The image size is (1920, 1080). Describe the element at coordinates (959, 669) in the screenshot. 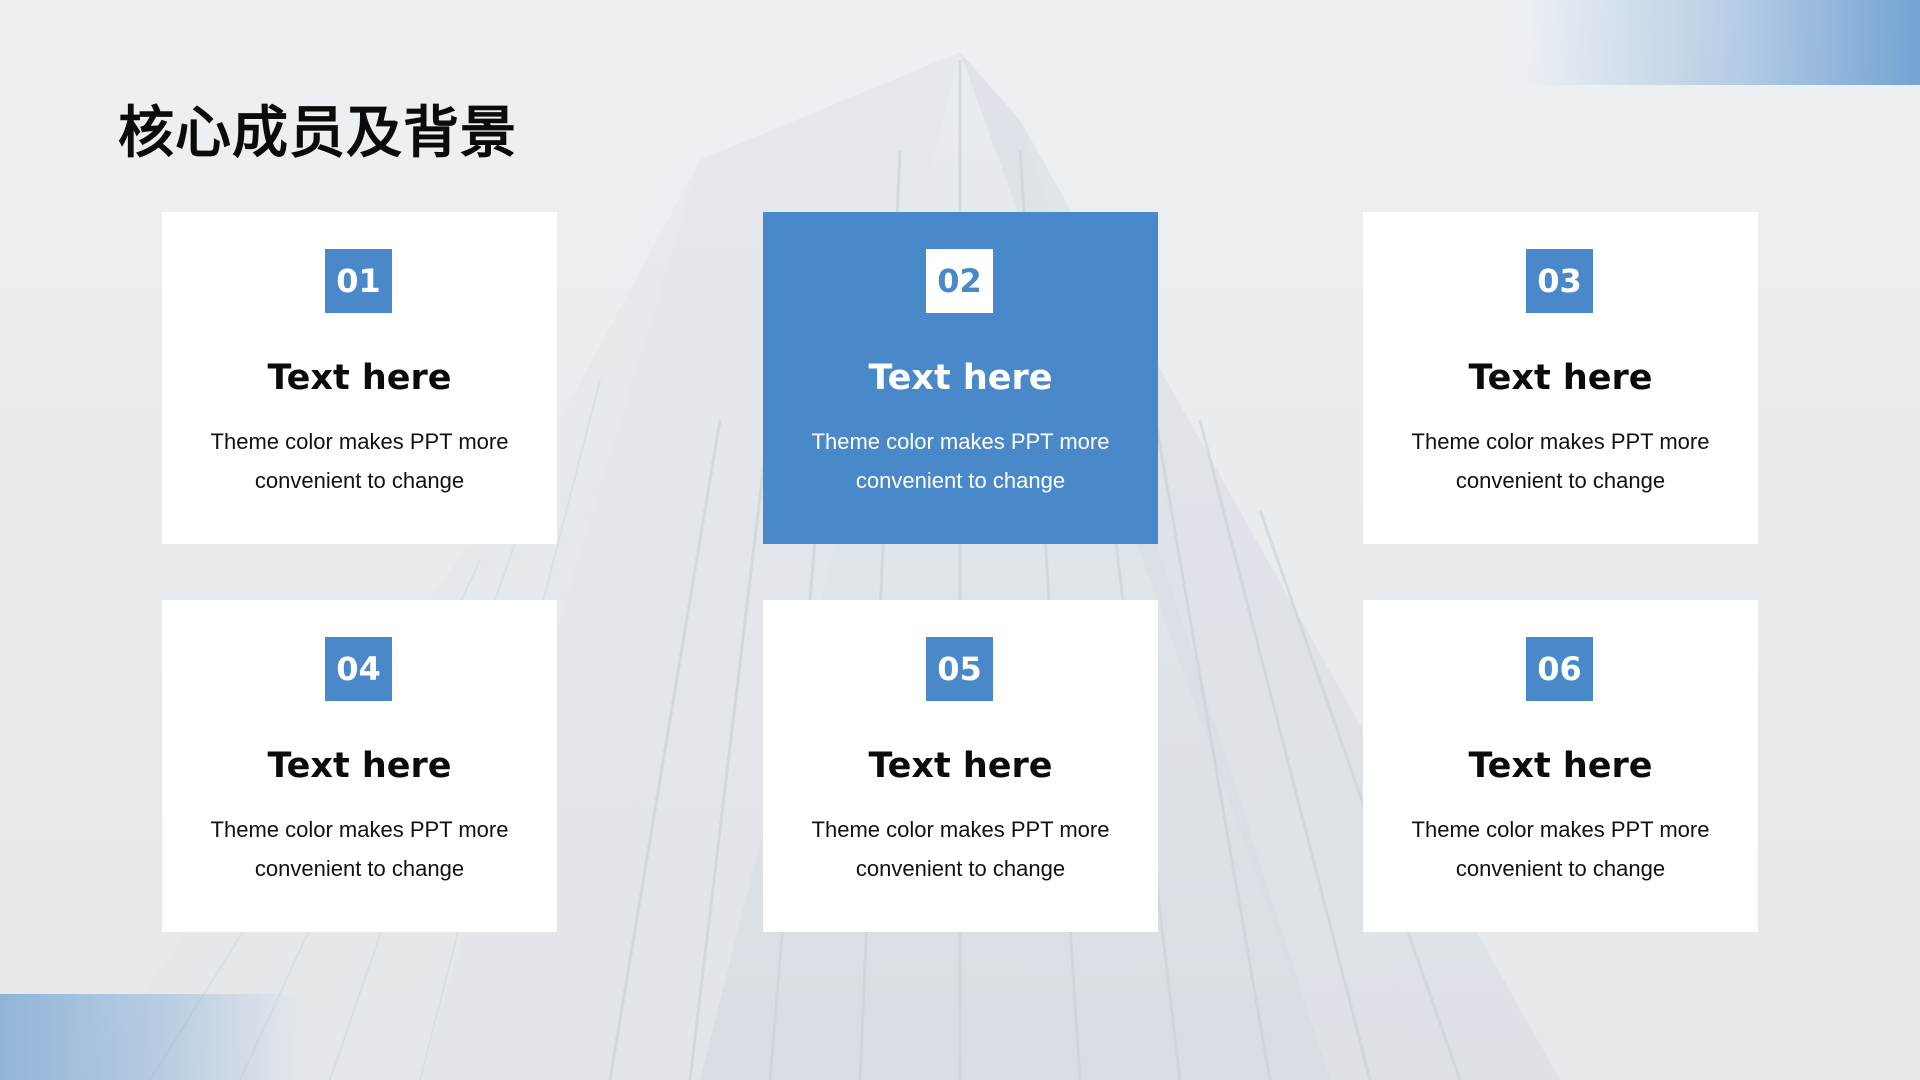

I see `card-number-badge: 05` at that location.